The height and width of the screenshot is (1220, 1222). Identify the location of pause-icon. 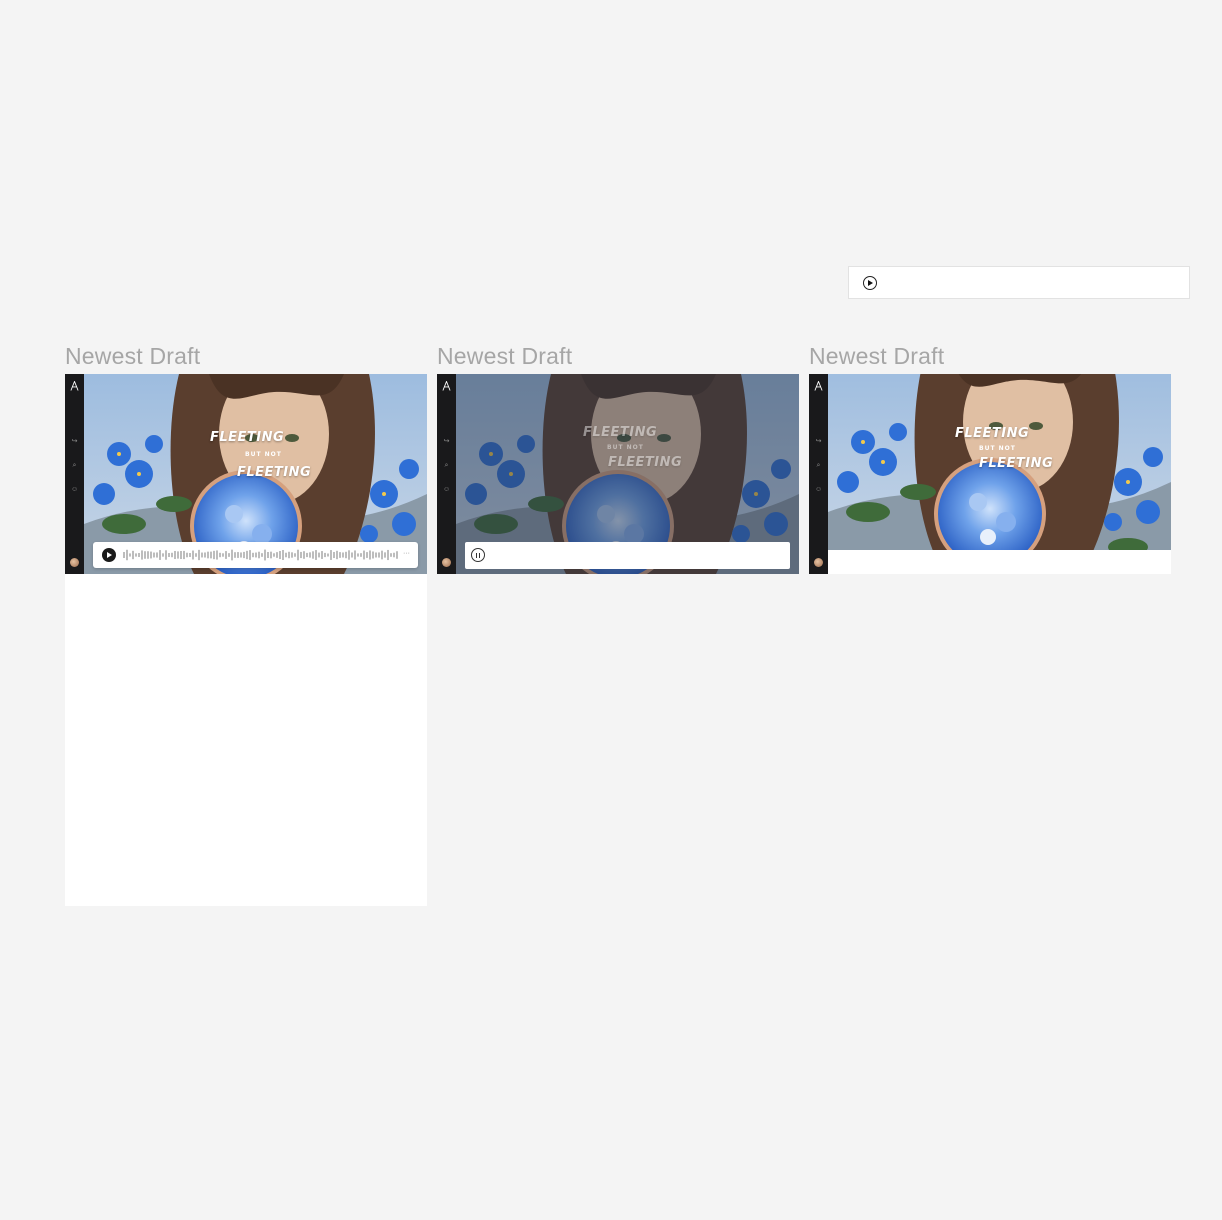
(478, 555).